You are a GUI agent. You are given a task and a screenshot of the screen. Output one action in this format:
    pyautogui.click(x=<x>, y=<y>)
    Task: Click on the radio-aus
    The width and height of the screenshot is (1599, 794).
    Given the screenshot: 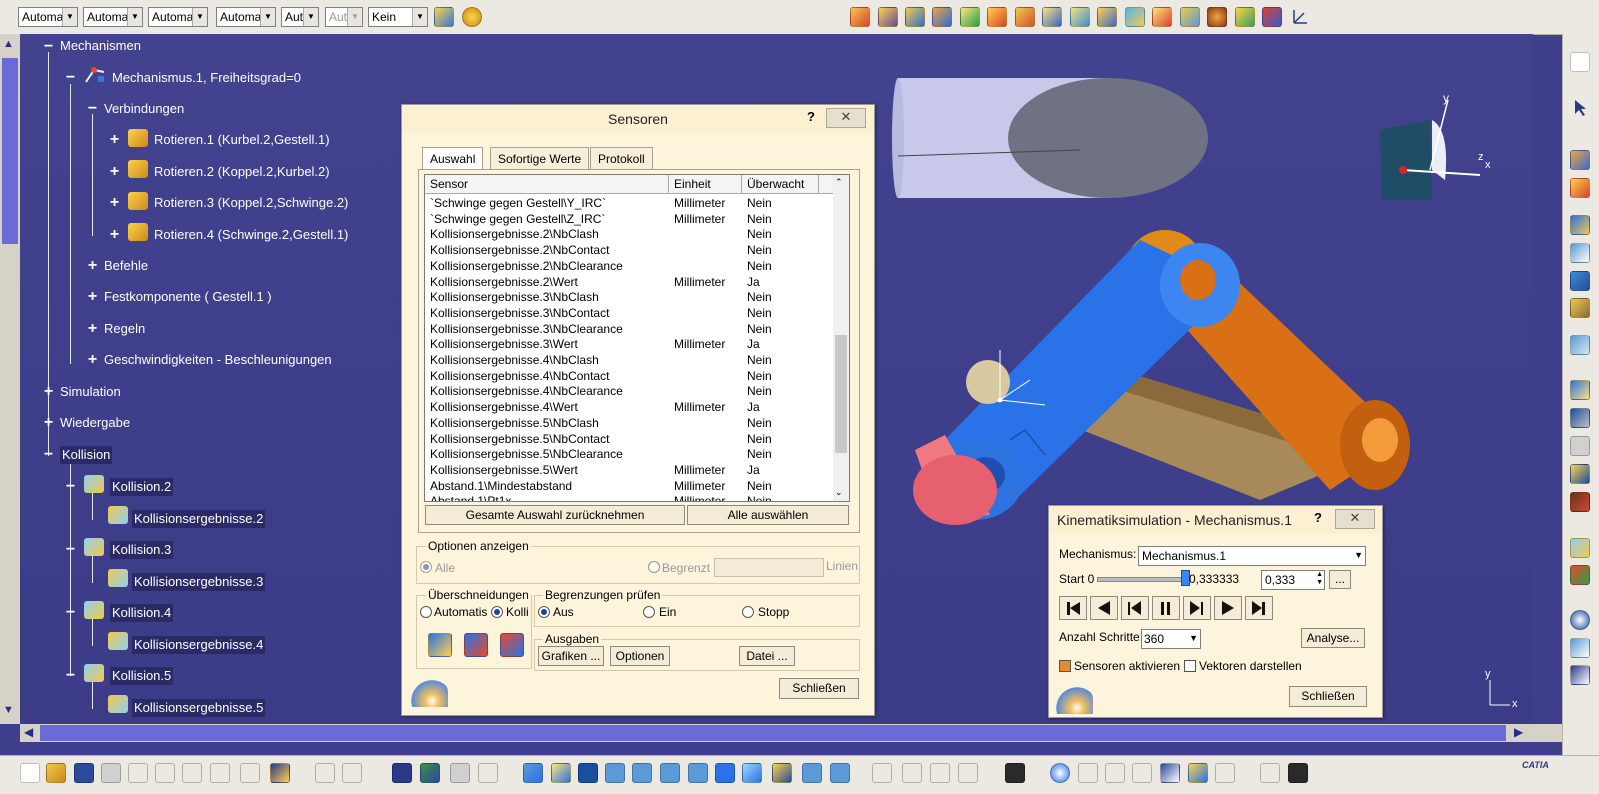 What is the action you would take?
    pyautogui.click(x=544, y=612)
    